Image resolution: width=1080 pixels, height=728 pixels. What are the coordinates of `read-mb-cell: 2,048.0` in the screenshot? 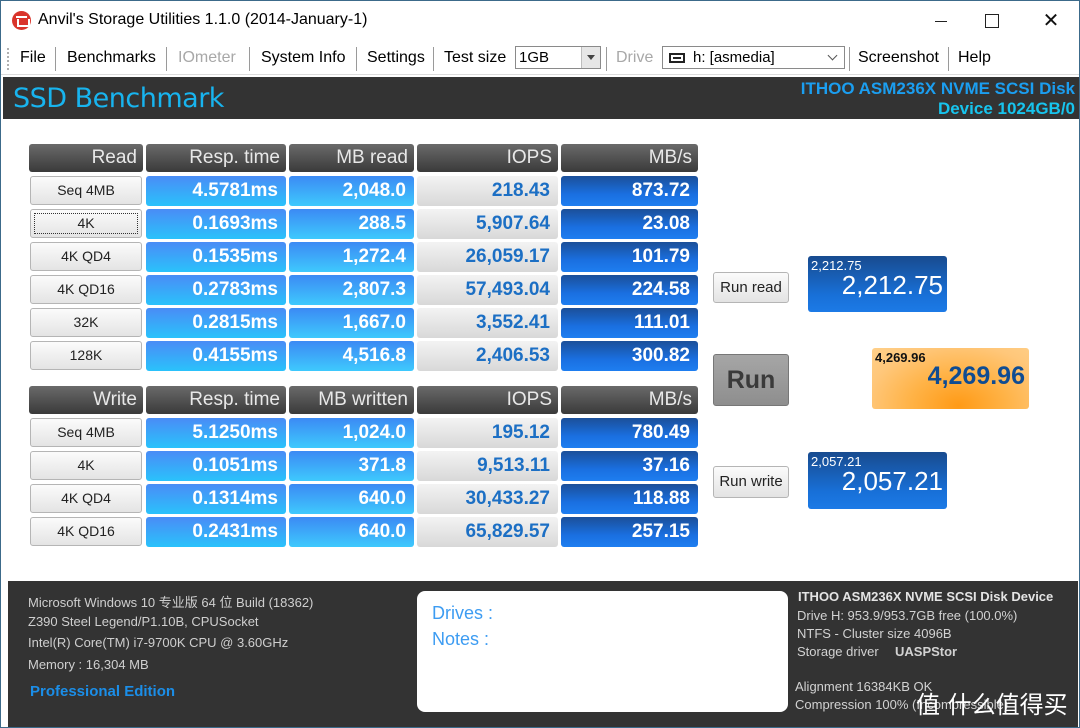 It's located at (351, 191).